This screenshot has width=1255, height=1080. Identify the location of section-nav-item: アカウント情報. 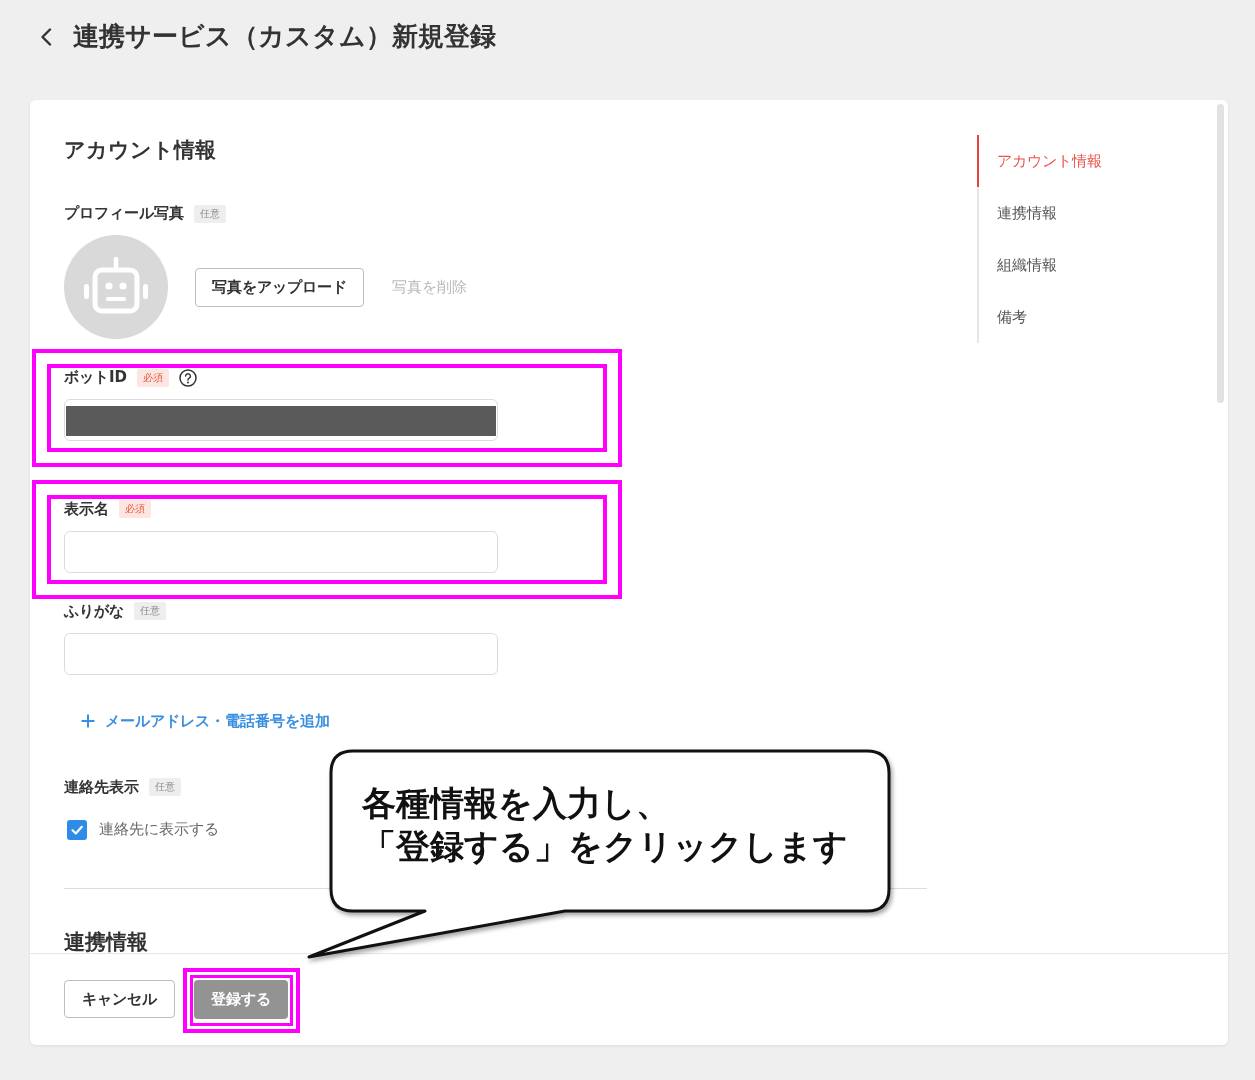
(1078, 161).